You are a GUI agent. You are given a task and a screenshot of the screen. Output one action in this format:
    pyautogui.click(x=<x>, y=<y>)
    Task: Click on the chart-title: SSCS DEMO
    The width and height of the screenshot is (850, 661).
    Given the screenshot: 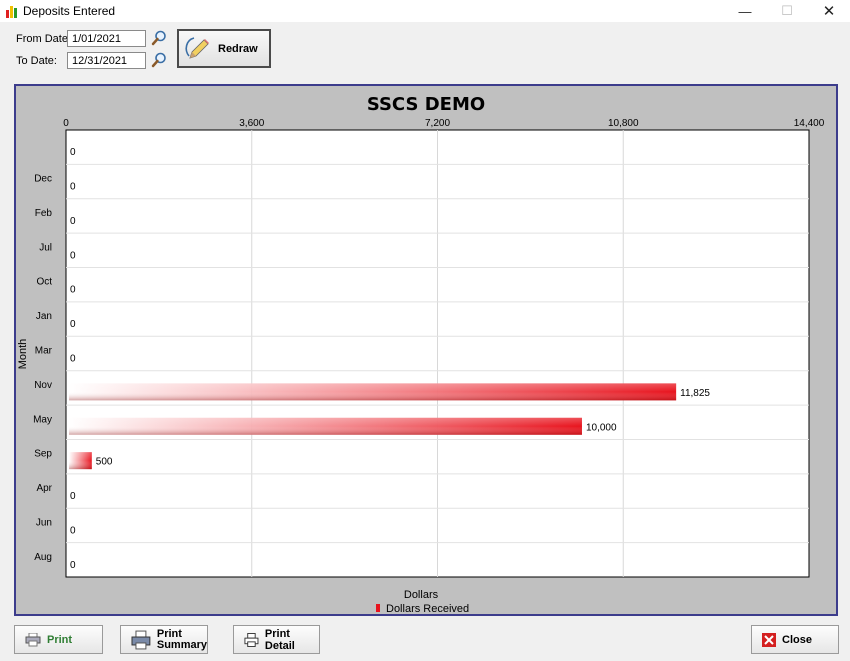 What is the action you would take?
    pyautogui.click(x=426, y=104)
    